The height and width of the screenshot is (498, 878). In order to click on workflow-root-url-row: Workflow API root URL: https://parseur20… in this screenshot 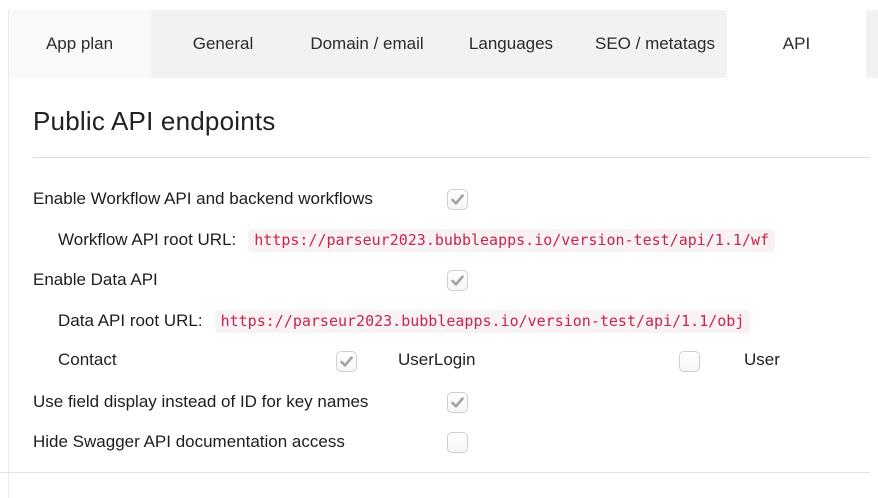, I will do `click(464, 240)`.